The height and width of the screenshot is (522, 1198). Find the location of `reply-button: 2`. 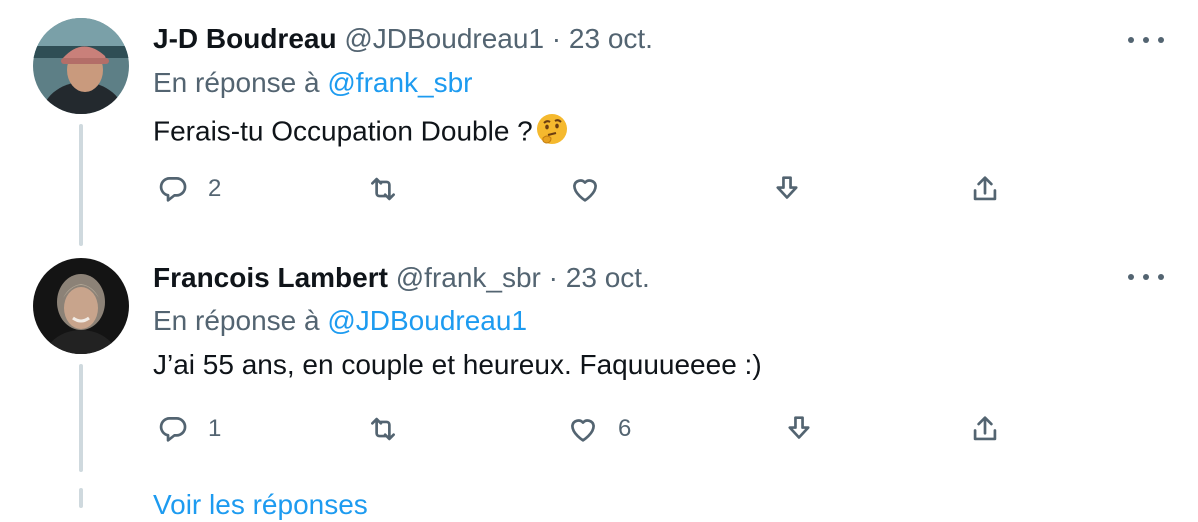

reply-button: 2 is located at coordinates (188, 189).